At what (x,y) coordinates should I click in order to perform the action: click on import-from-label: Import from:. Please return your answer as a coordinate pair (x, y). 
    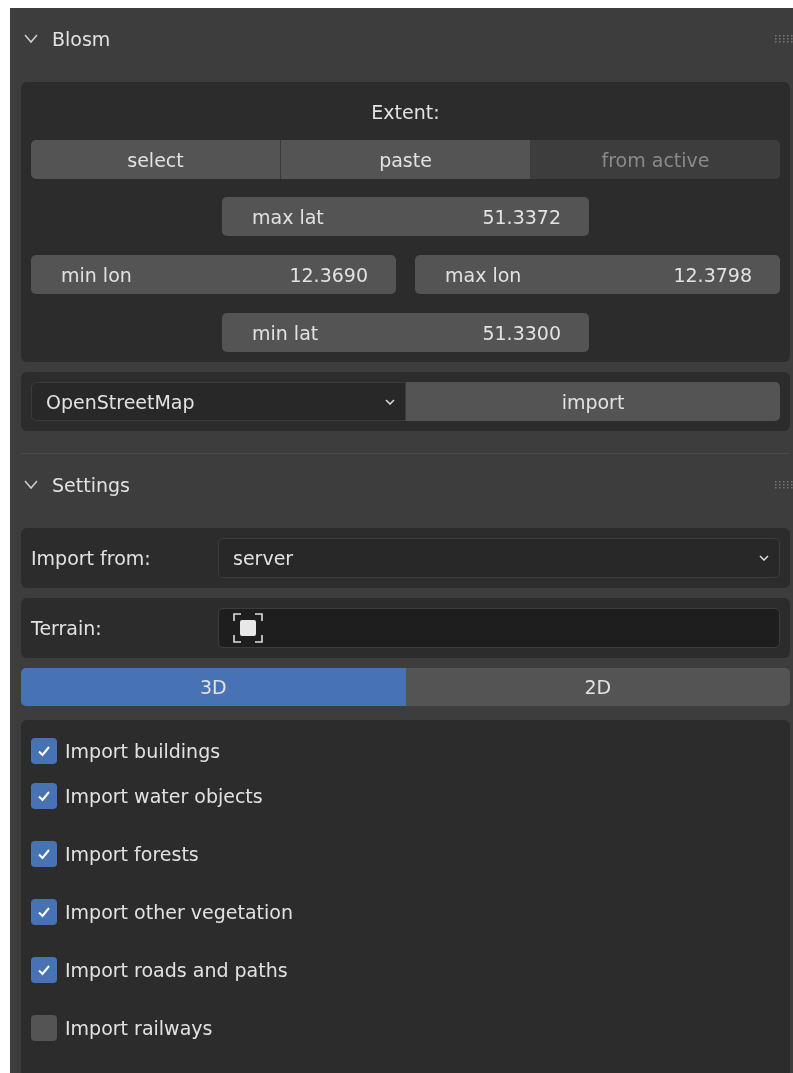
    Looking at the image, I should click on (91, 558).